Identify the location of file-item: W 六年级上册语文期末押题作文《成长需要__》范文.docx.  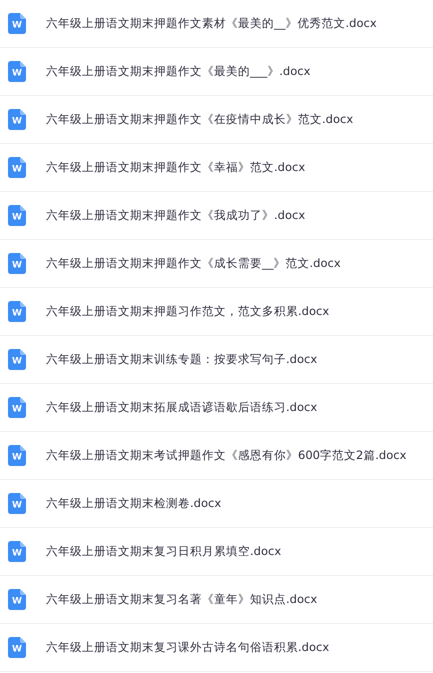
(216, 264).